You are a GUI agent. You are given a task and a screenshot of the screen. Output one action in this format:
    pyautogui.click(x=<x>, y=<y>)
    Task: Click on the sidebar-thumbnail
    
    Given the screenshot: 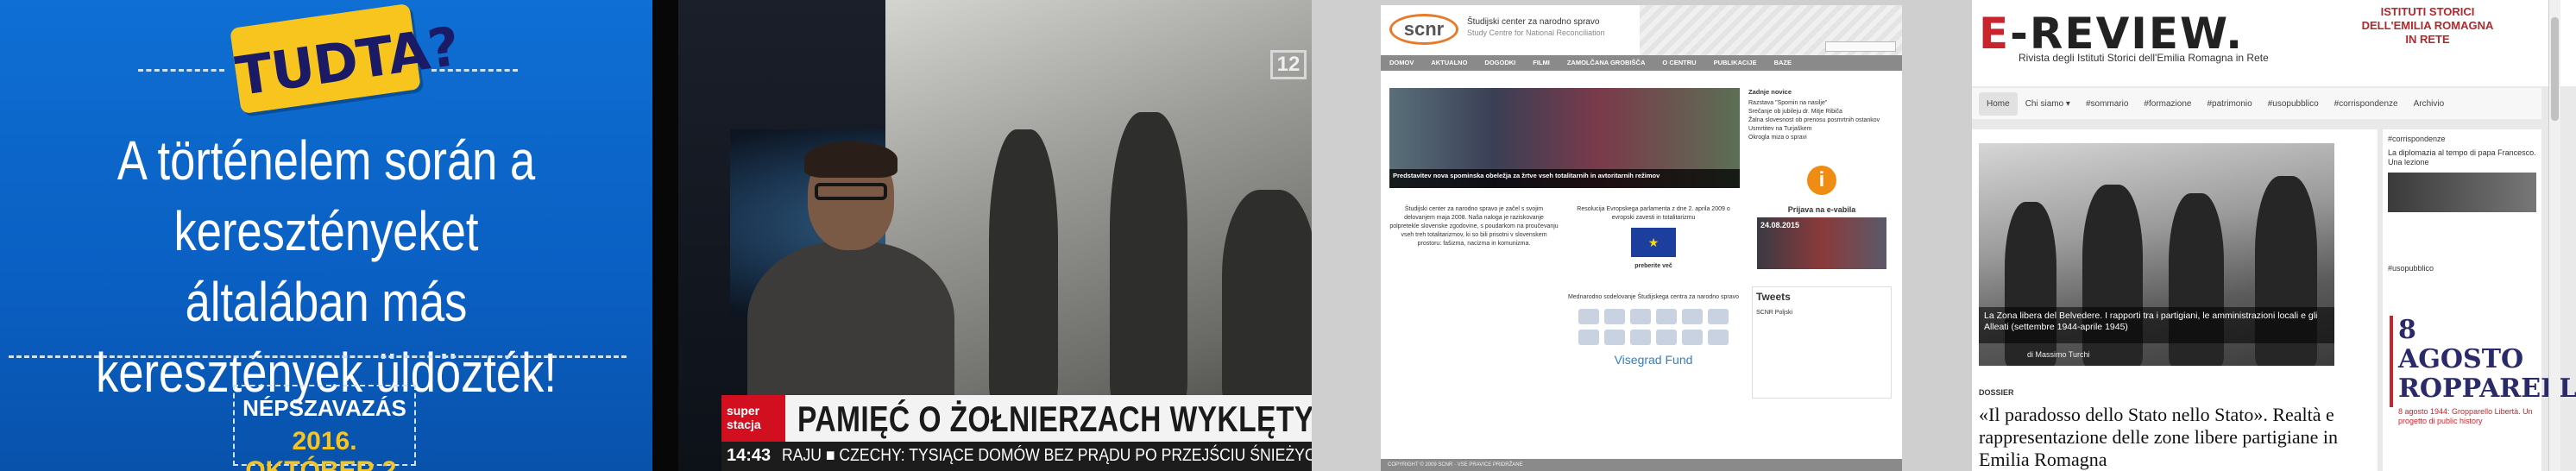 What is the action you would take?
    pyautogui.click(x=2462, y=192)
    